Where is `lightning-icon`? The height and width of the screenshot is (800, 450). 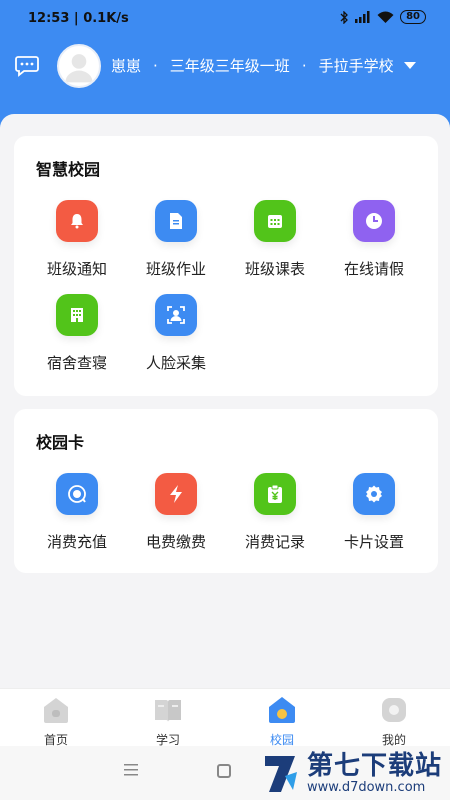
lightning-icon is located at coordinates (176, 494).